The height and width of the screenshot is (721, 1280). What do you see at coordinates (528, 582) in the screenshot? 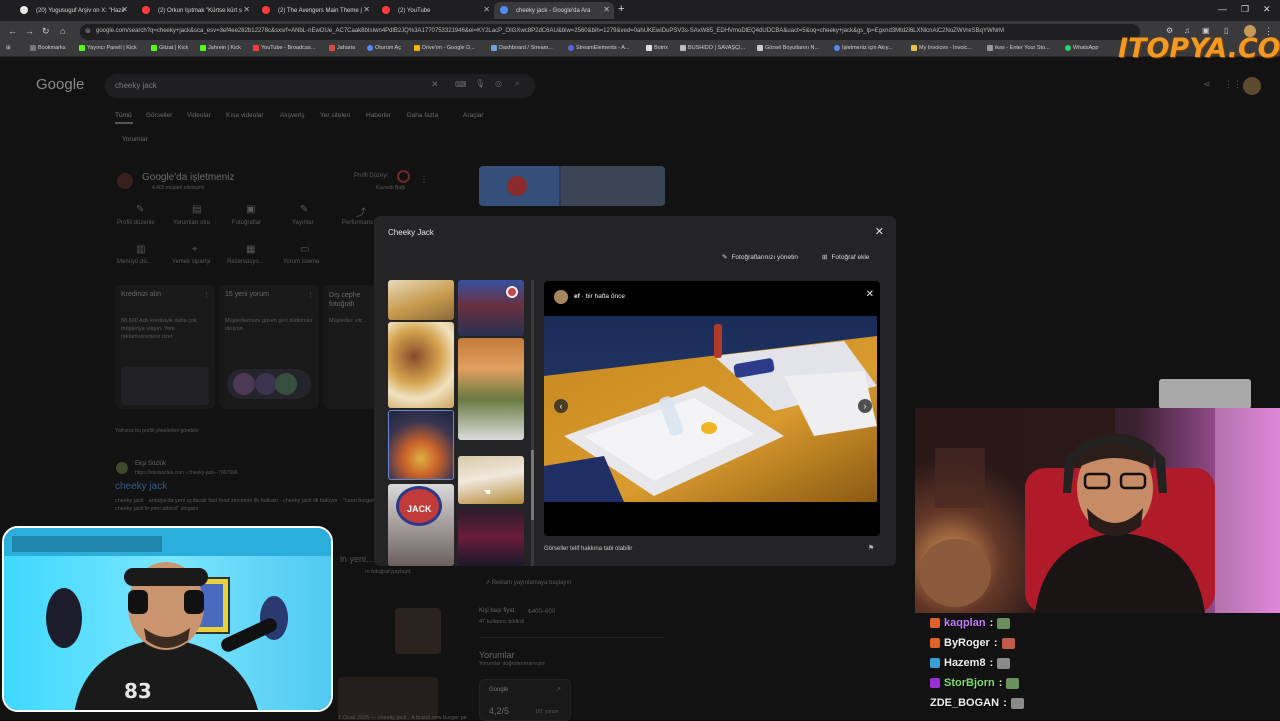
I see `ad-cta: ↗ Reklam yayınlamaya başlayın` at bounding box center [528, 582].